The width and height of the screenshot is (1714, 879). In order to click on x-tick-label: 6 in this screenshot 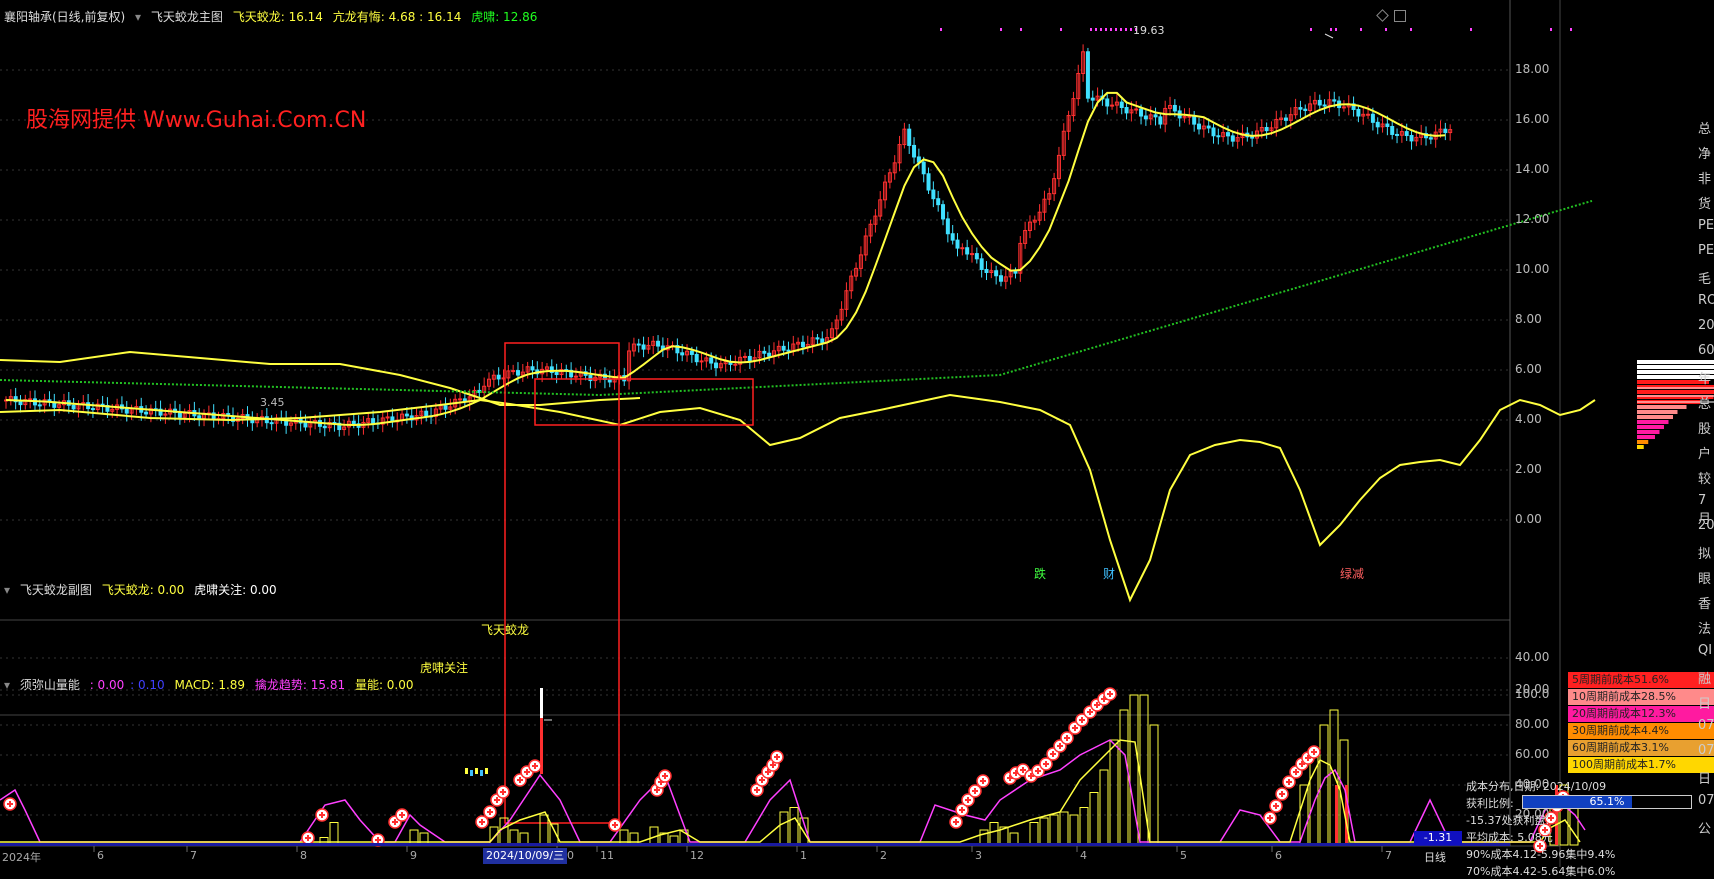, I will do `click(1278, 855)`.